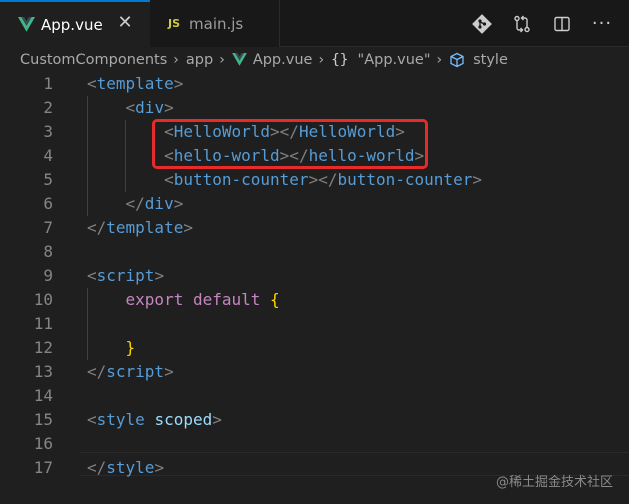 The height and width of the screenshot is (504, 629). What do you see at coordinates (314, 324) in the screenshot?
I see `code-line: 11` at bounding box center [314, 324].